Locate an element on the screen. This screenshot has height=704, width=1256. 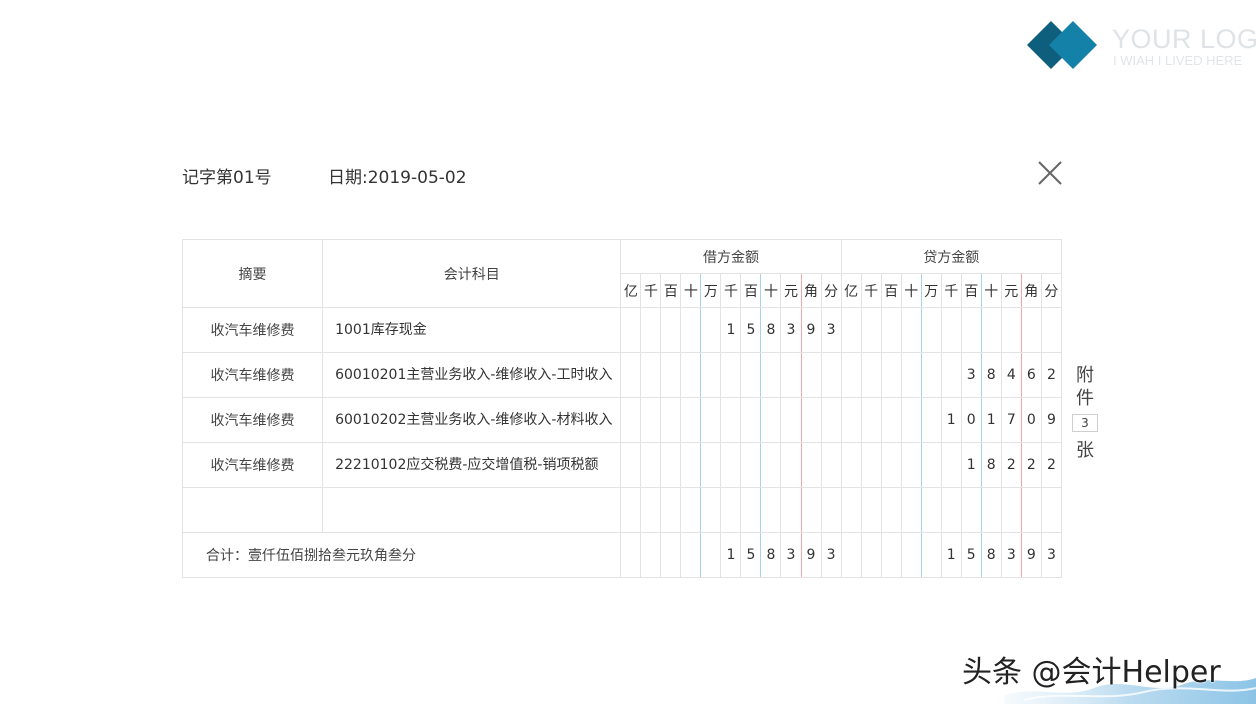
table-row: 收汽车维修费 60010201主营业务收入-维修收入-工时收入 3 8 4 6 2 is located at coordinates (622, 375).